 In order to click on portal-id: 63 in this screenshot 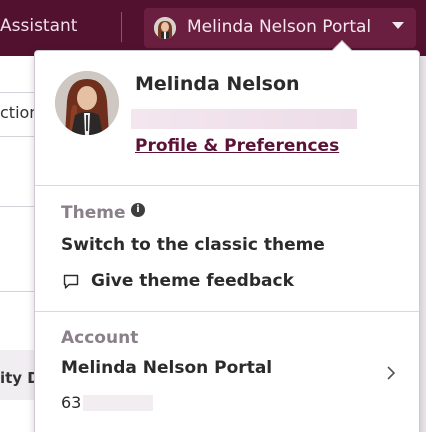, I will do `click(71, 402)`.